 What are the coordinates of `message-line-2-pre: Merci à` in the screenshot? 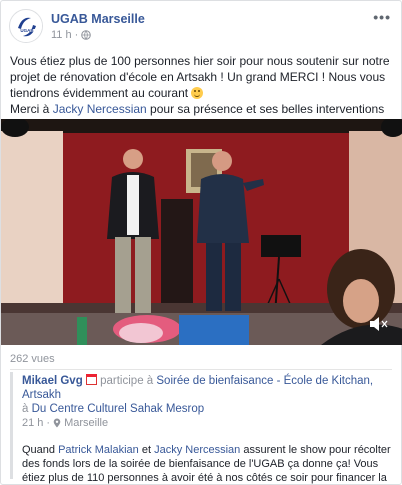 It's located at (31, 109).